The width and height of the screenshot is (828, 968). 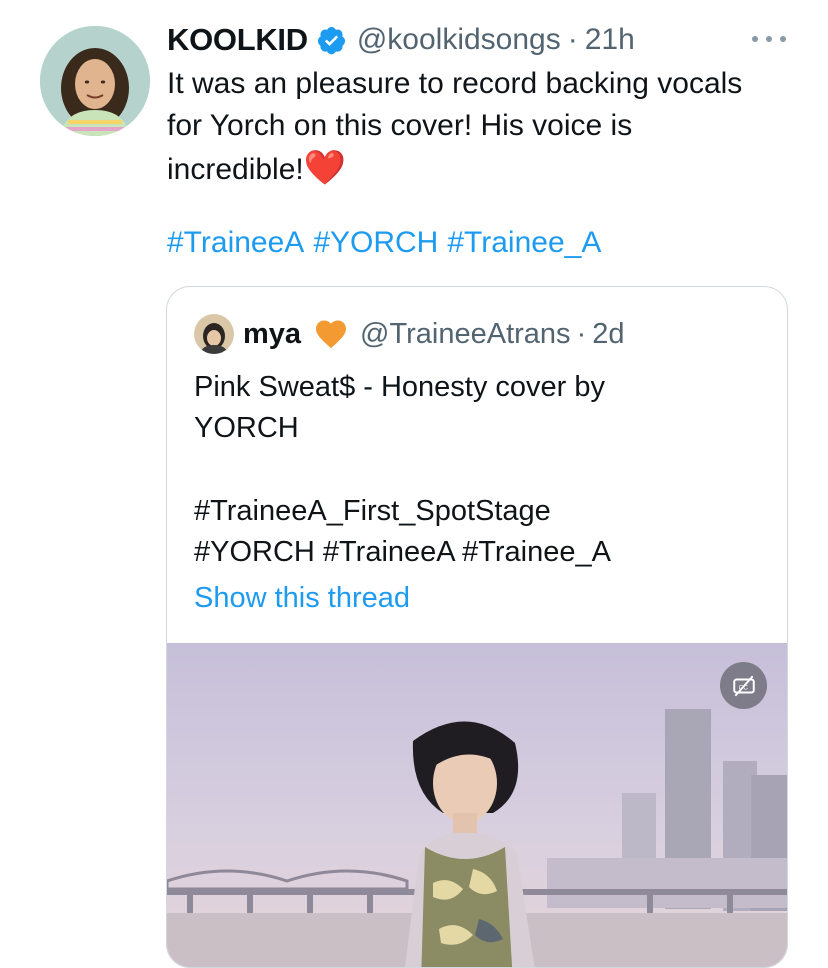 I want to click on verified-badge-icon, so click(x=331, y=40).